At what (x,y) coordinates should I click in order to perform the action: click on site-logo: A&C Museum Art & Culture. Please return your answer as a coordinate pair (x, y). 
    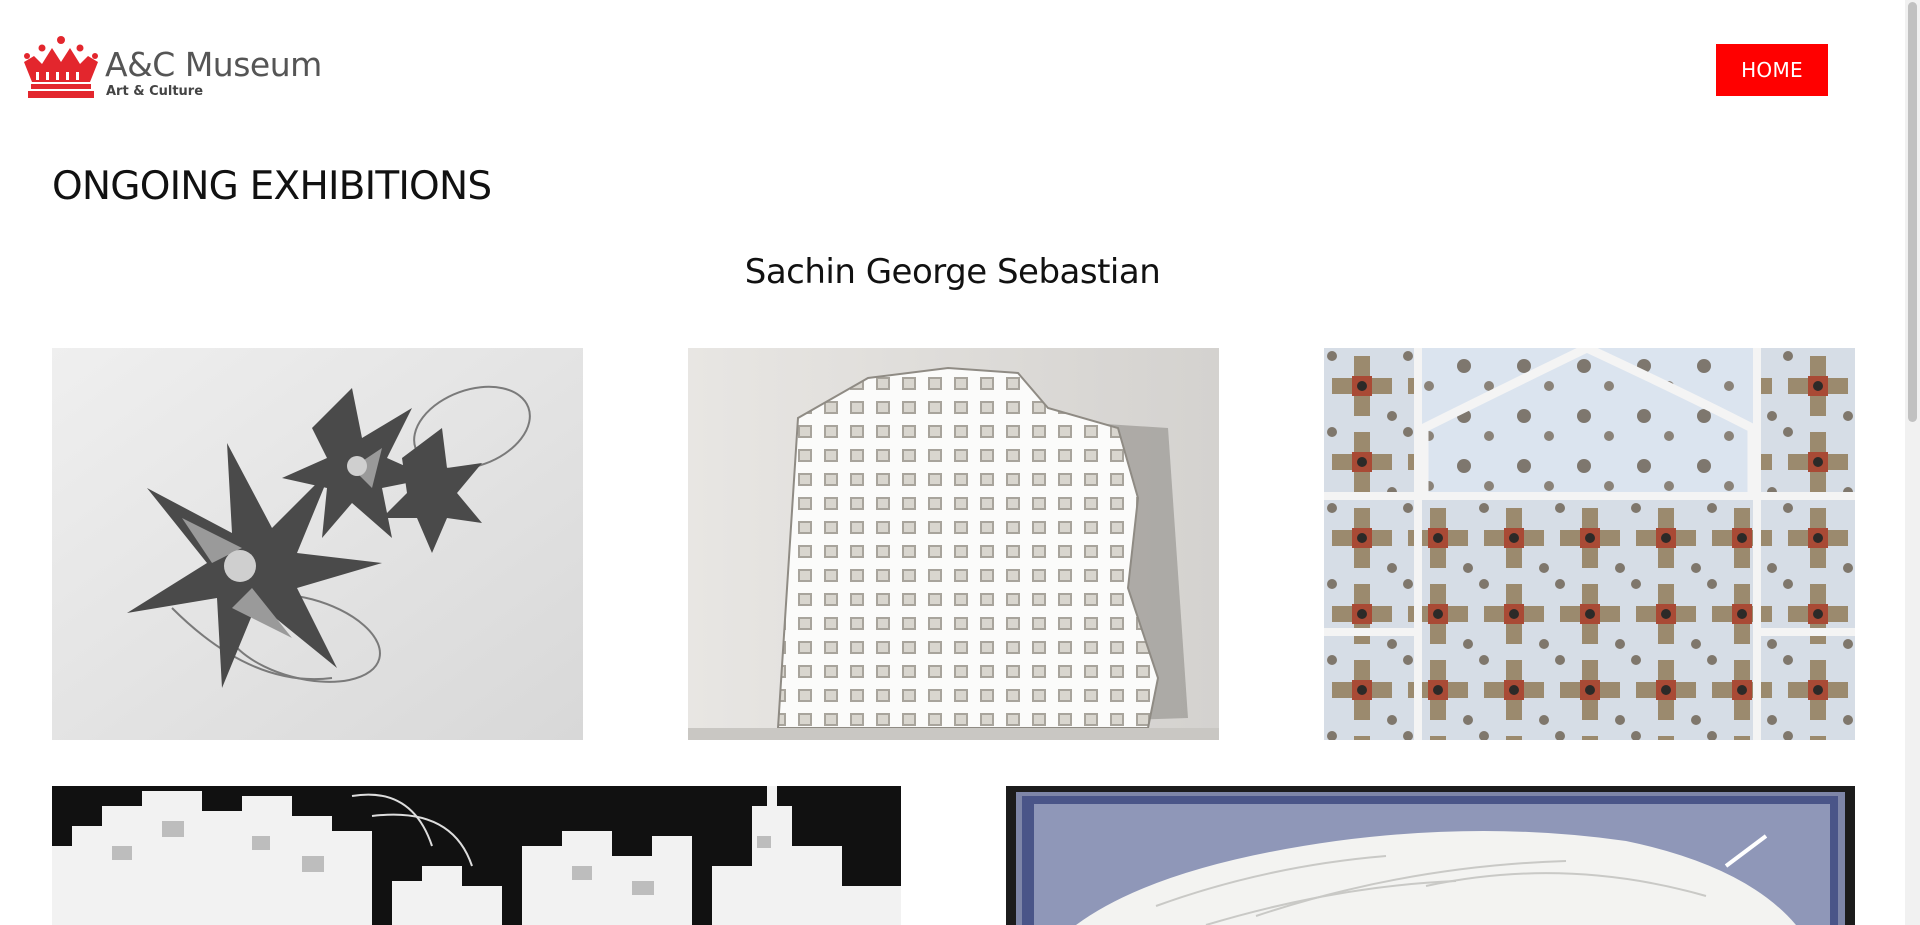
    Looking at the image, I should click on (171, 69).